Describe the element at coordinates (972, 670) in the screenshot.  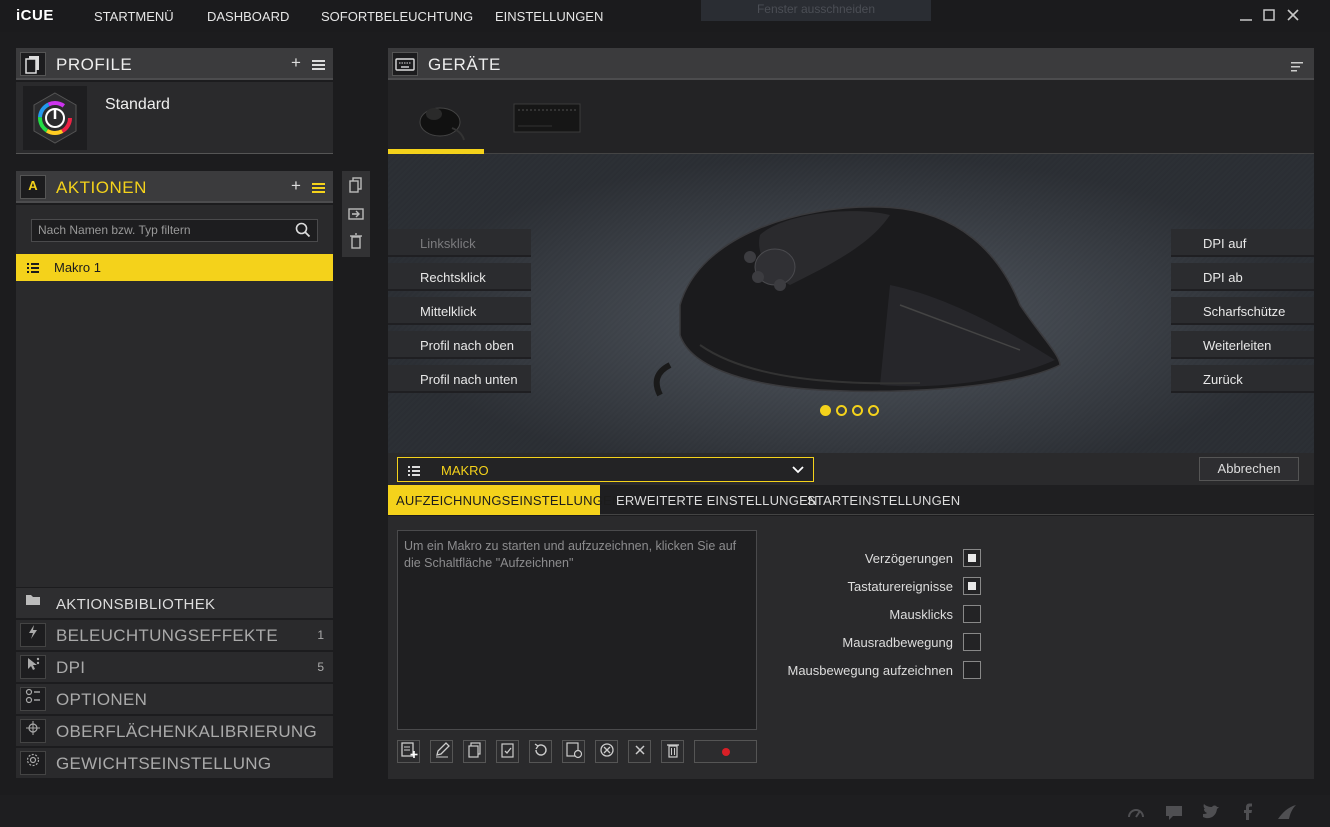
I see `option-mouse-movement-checkbox` at that location.